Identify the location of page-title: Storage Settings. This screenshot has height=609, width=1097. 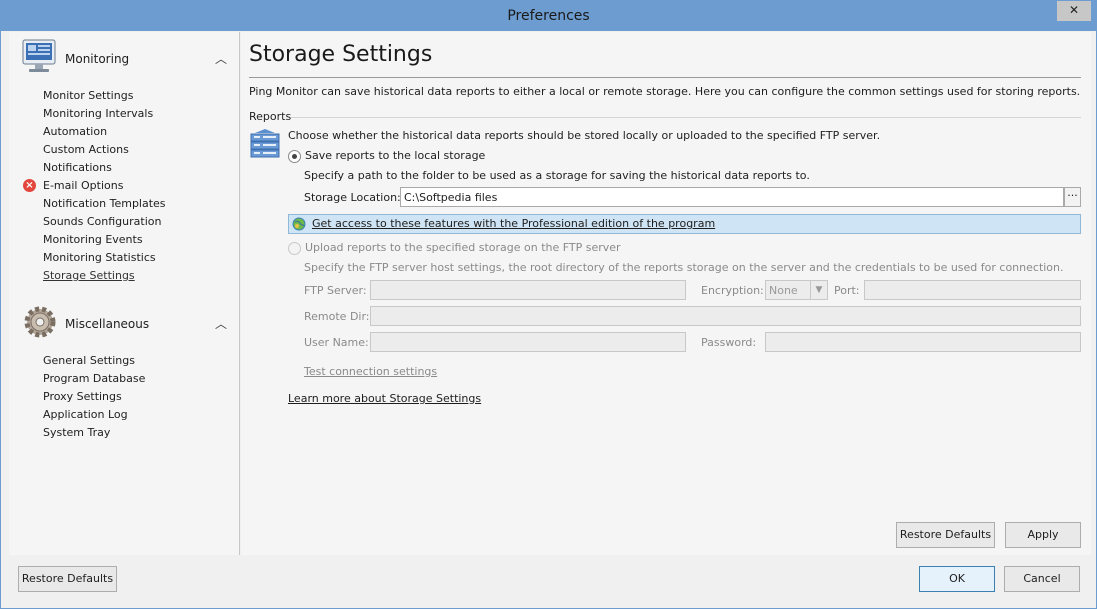
(341, 54).